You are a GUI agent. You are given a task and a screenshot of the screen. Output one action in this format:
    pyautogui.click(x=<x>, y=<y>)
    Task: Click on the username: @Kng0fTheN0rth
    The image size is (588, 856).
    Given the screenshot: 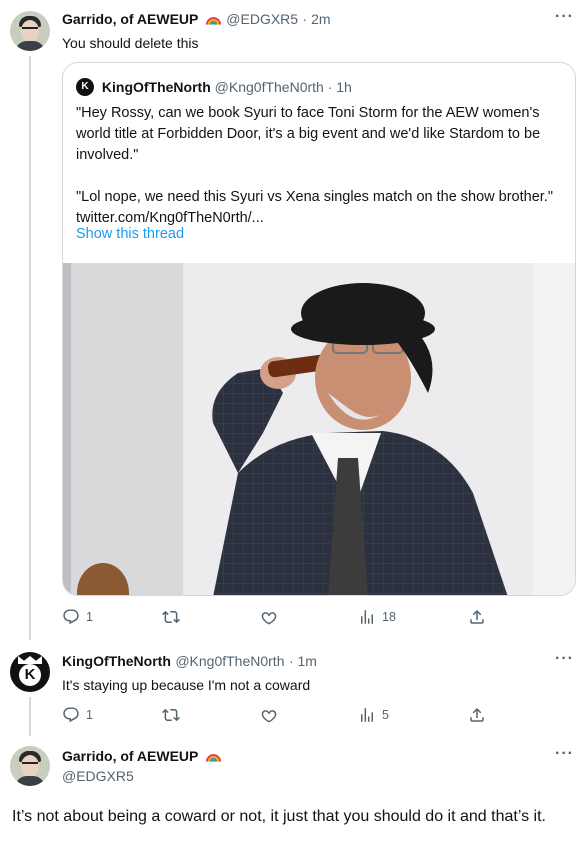 What is the action you would take?
    pyautogui.click(x=229, y=661)
    